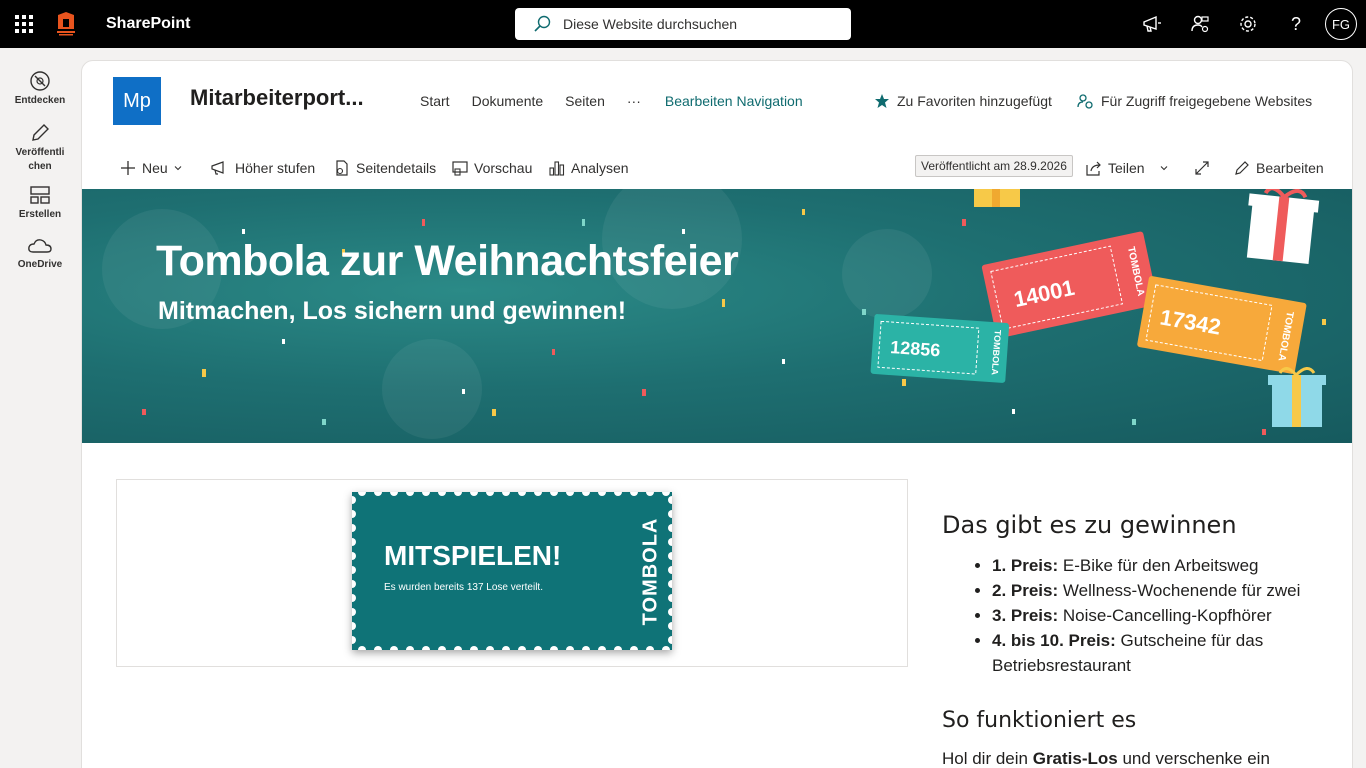 The width and height of the screenshot is (1366, 768). What do you see at coordinates (634, 101) in the screenshot?
I see `nav-more-button: ···` at bounding box center [634, 101].